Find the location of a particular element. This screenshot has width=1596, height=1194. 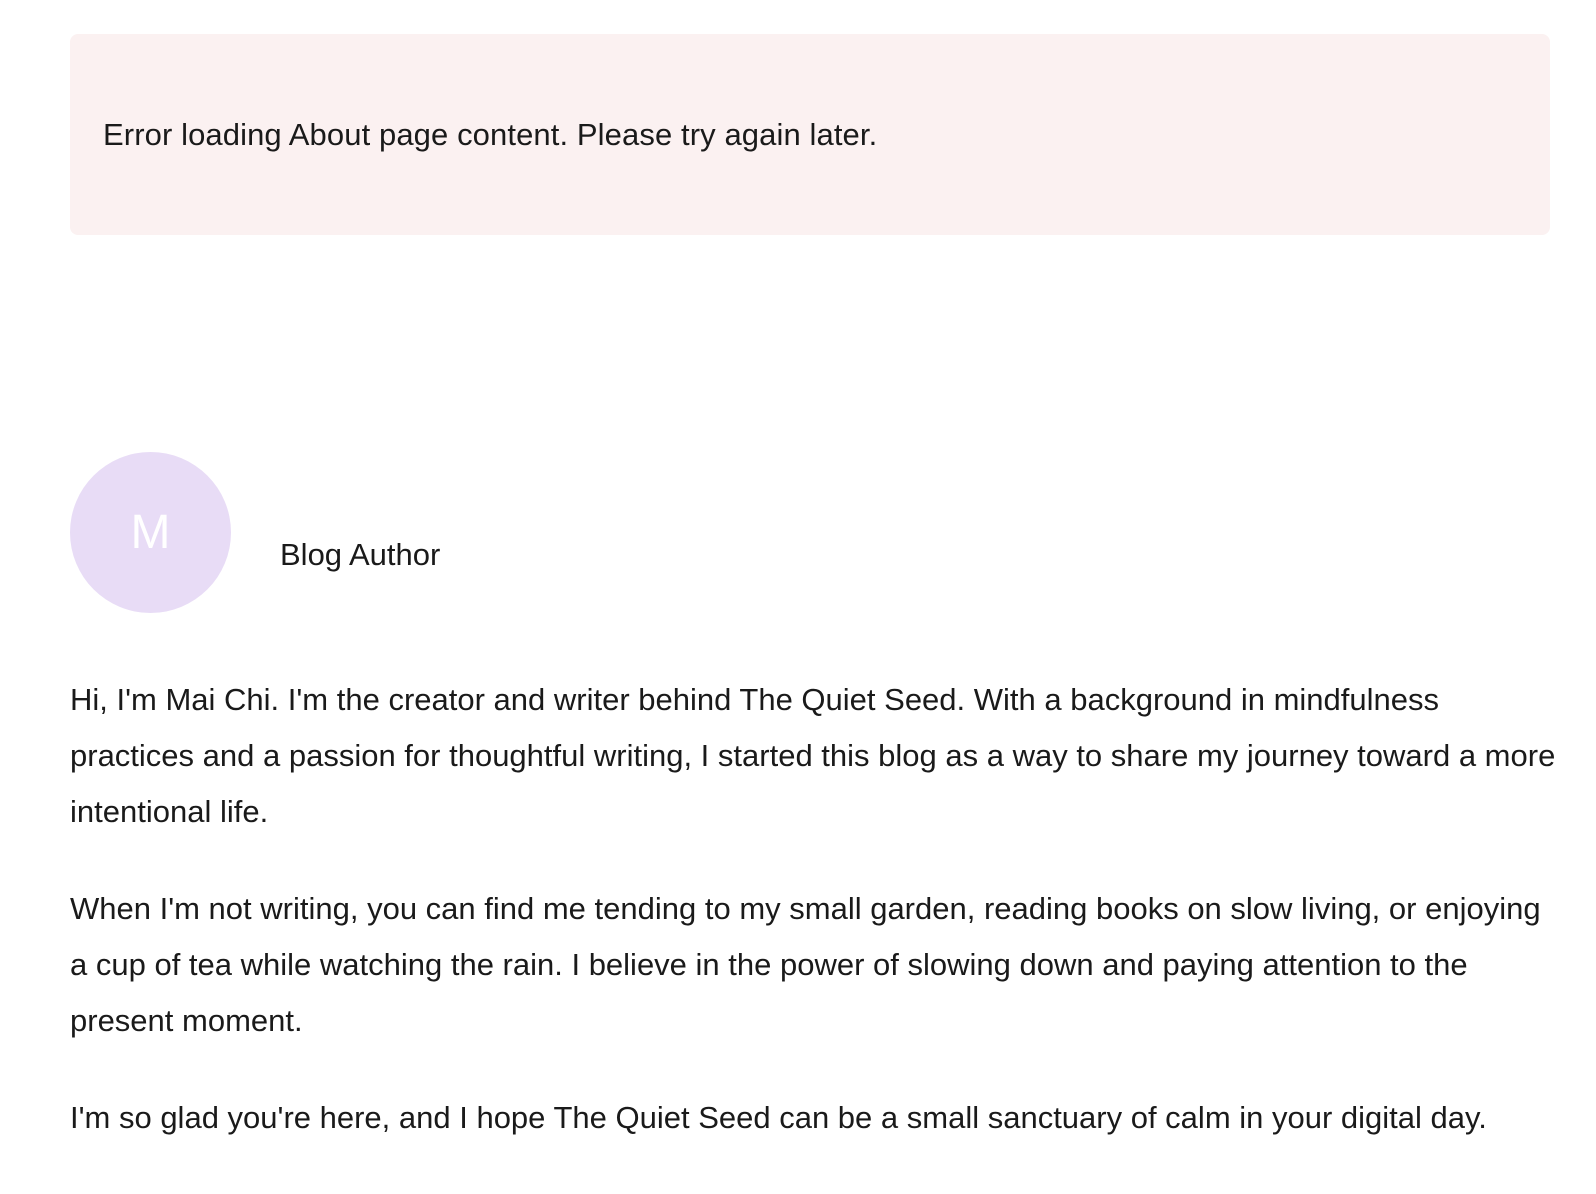

author-title: Blog Author is located at coordinates (360, 554).